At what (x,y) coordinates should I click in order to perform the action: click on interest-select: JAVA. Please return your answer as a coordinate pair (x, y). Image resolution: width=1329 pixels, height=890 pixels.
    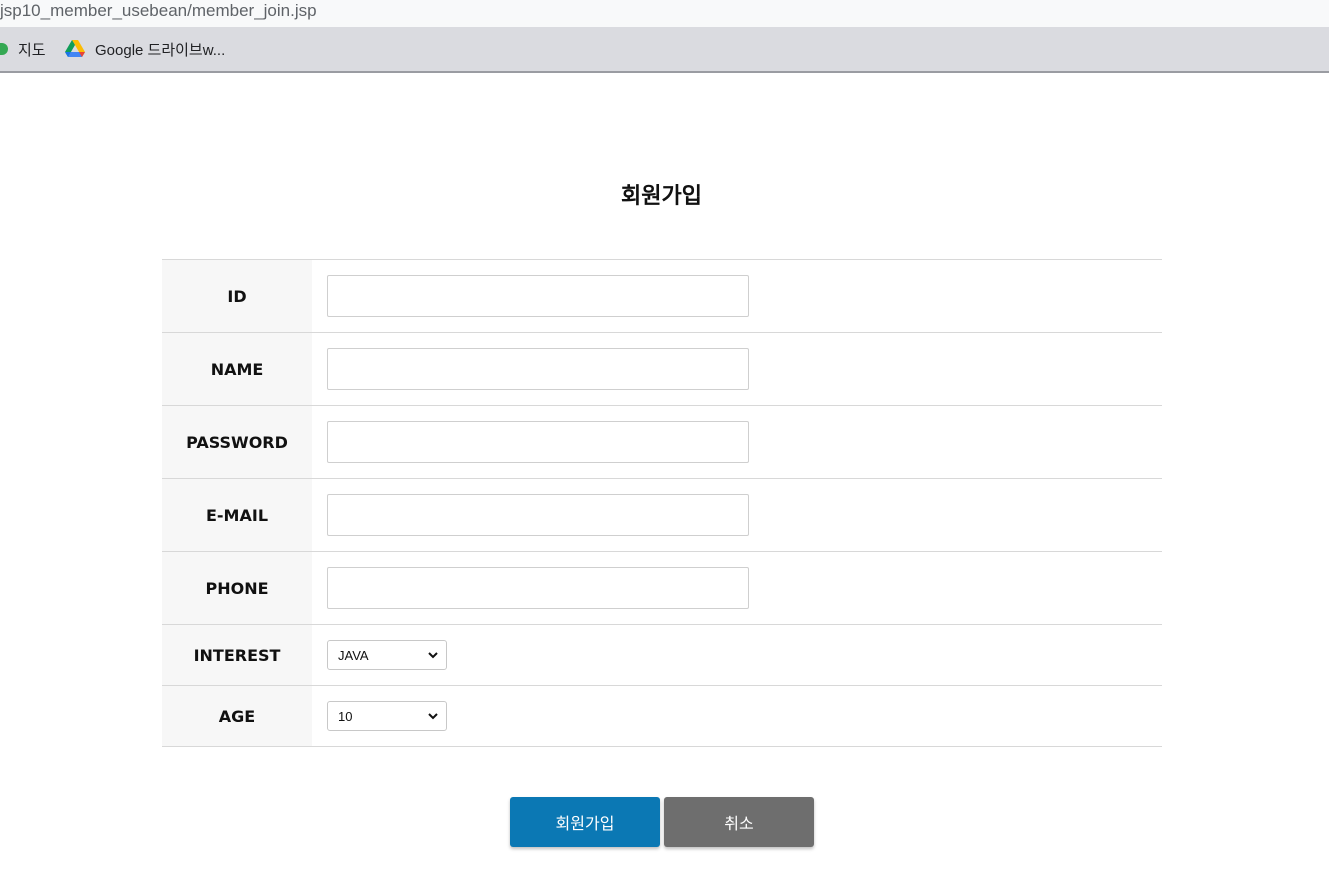
    Looking at the image, I should click on (387, 655).